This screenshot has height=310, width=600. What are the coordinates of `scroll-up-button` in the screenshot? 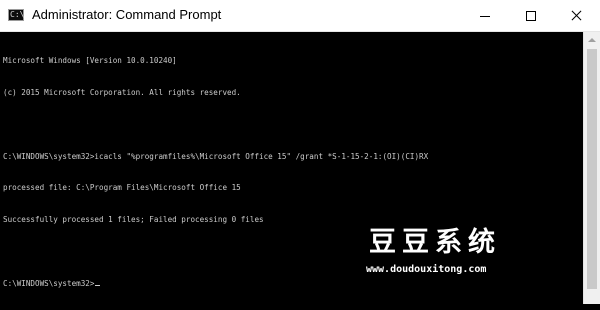 It's located at (592, 40).